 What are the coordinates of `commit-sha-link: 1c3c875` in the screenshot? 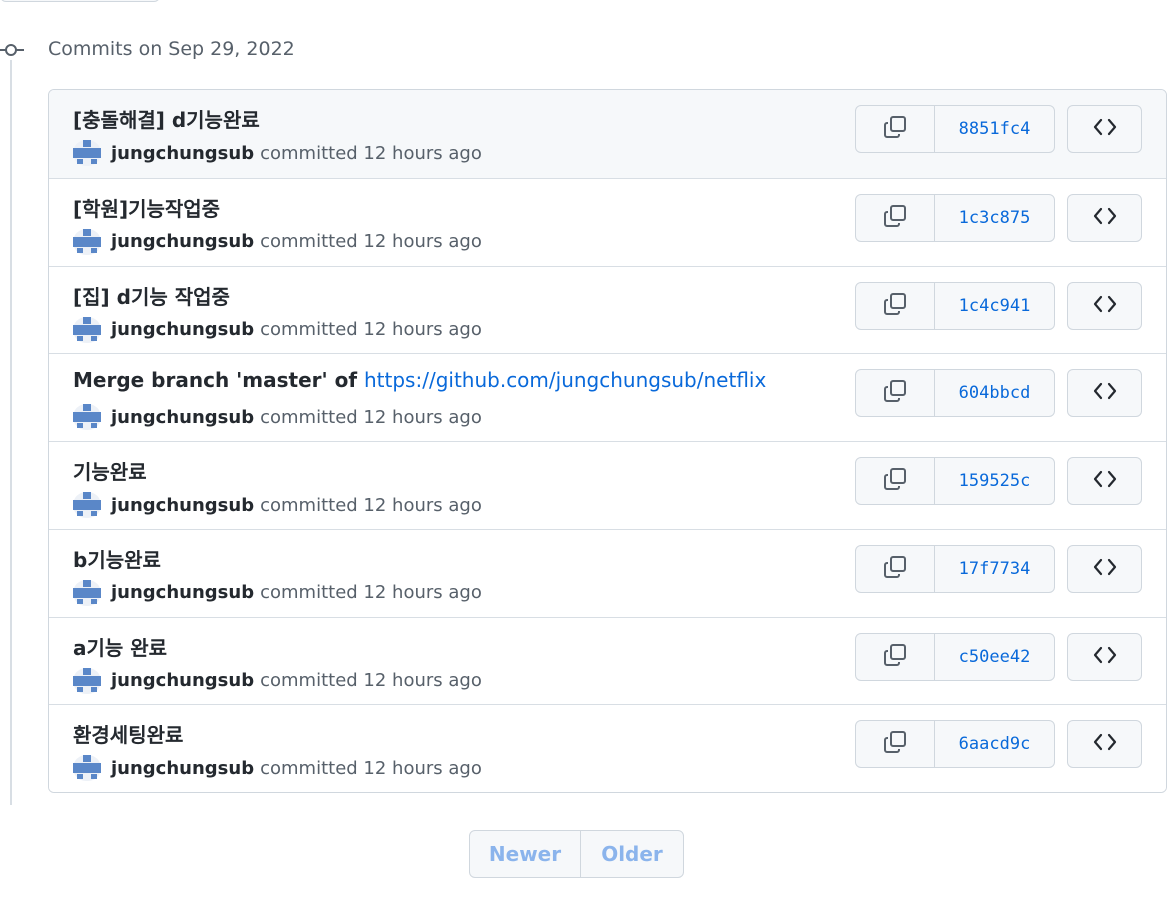 It's located at (994, 218).